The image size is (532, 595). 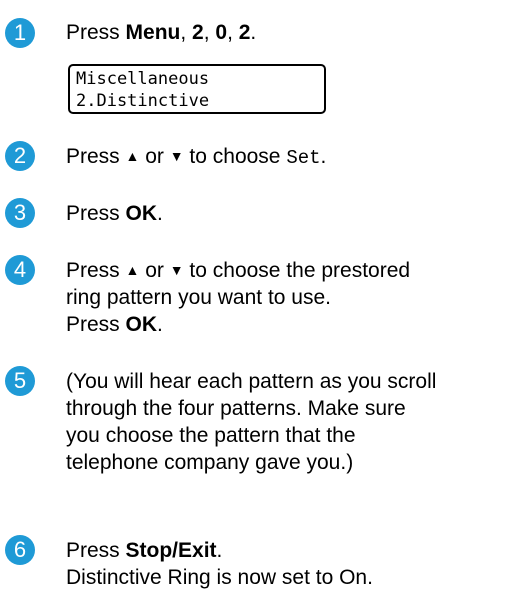 I want to click on key-2b: 2, so click(x=244, y=32).